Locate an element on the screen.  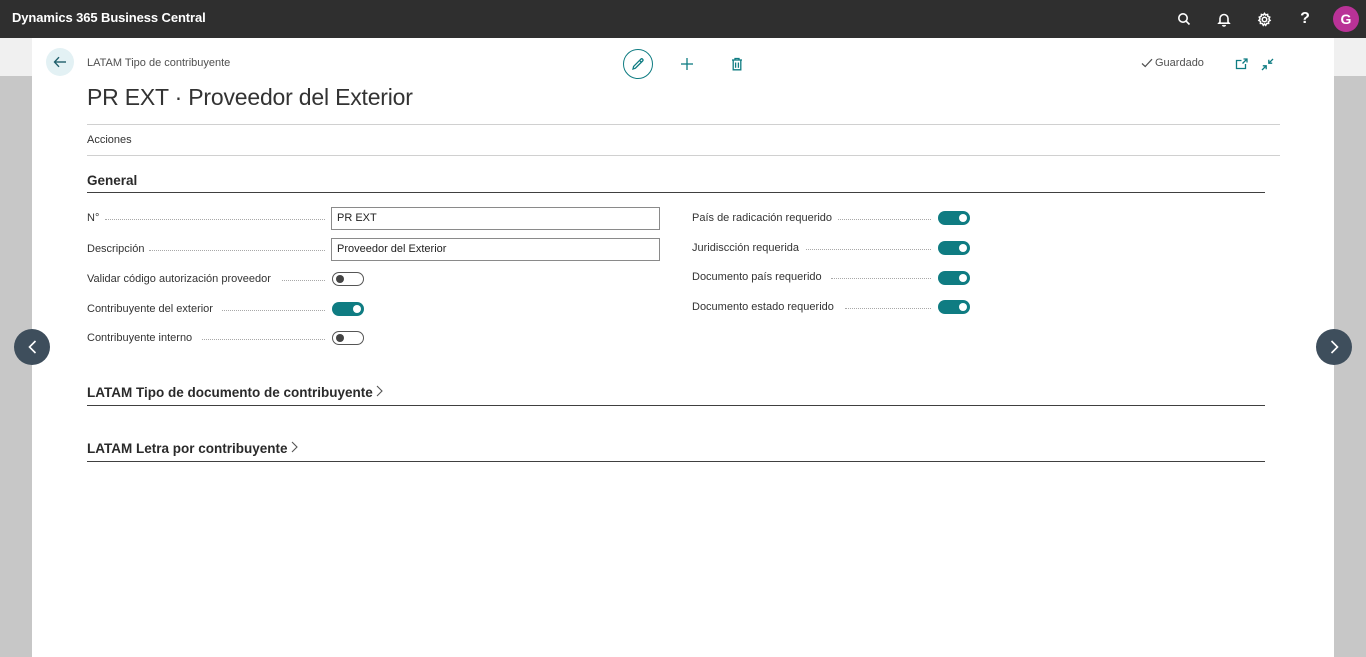
chevron-left-icon is located at coordinates (31, 347).